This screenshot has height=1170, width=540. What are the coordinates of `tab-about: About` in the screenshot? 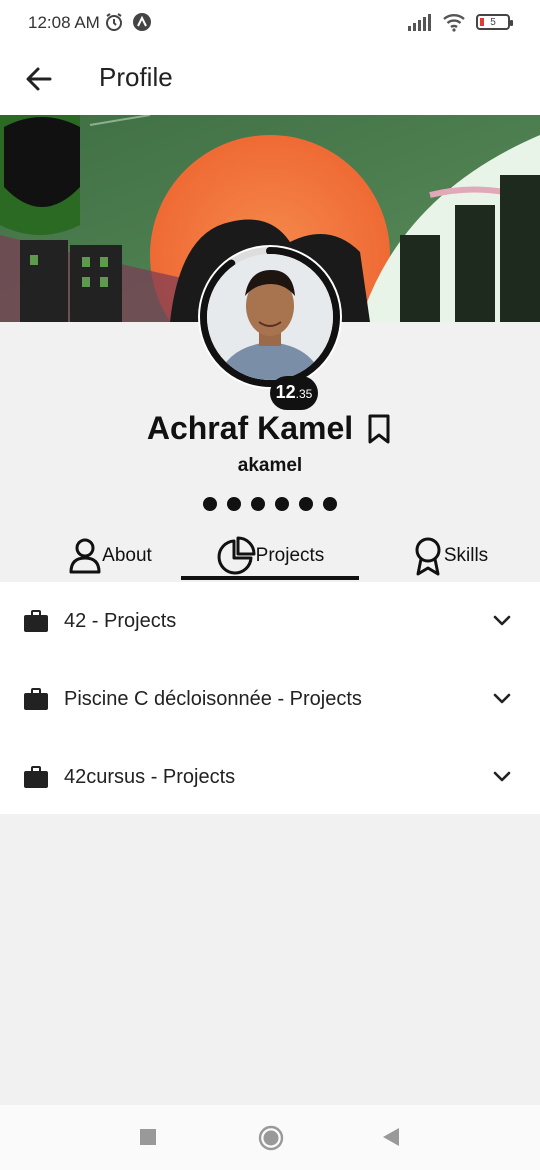 It's located at (110, 556).